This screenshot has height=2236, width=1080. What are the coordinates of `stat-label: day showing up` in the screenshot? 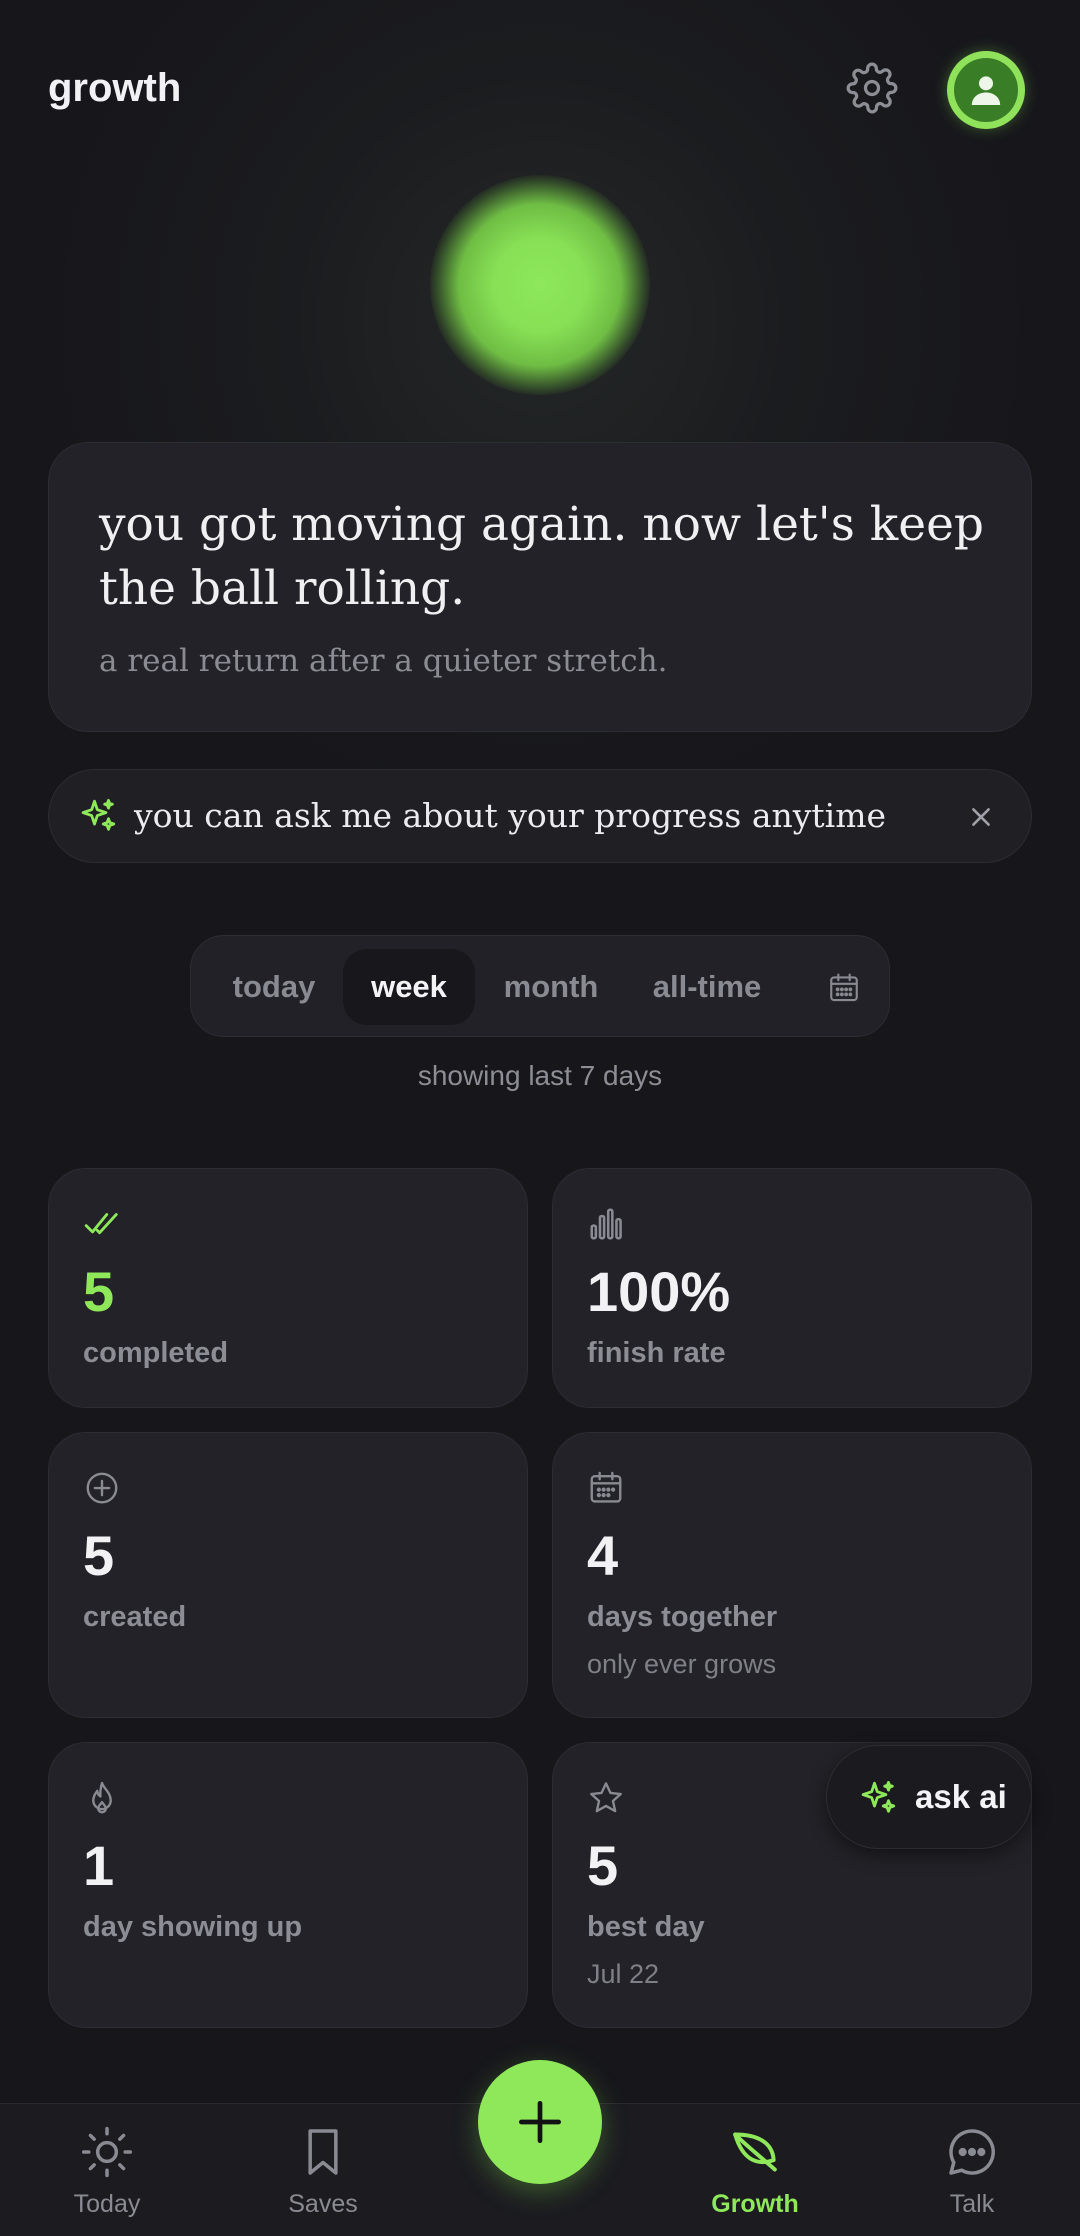 It's located at (193, 1927).